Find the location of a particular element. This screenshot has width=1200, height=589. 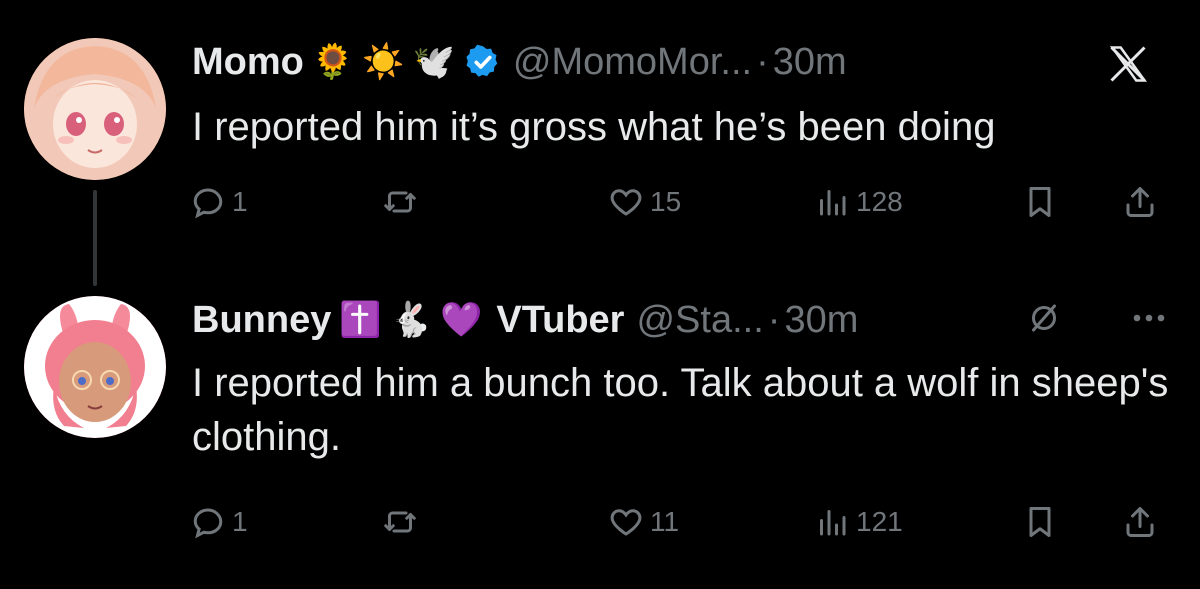

tweet-actions: 1 11 121 is located at coordinates (680, 522).